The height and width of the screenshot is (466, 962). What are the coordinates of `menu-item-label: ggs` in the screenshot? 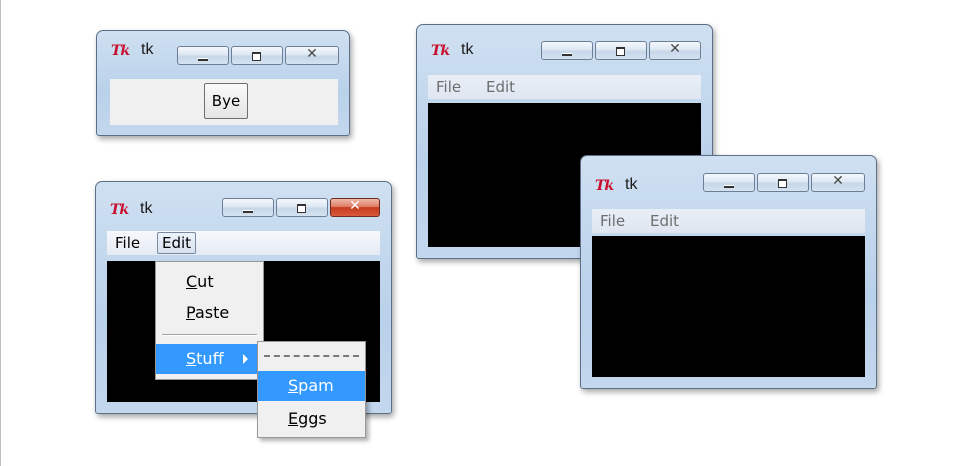 It's located at (312, 418).